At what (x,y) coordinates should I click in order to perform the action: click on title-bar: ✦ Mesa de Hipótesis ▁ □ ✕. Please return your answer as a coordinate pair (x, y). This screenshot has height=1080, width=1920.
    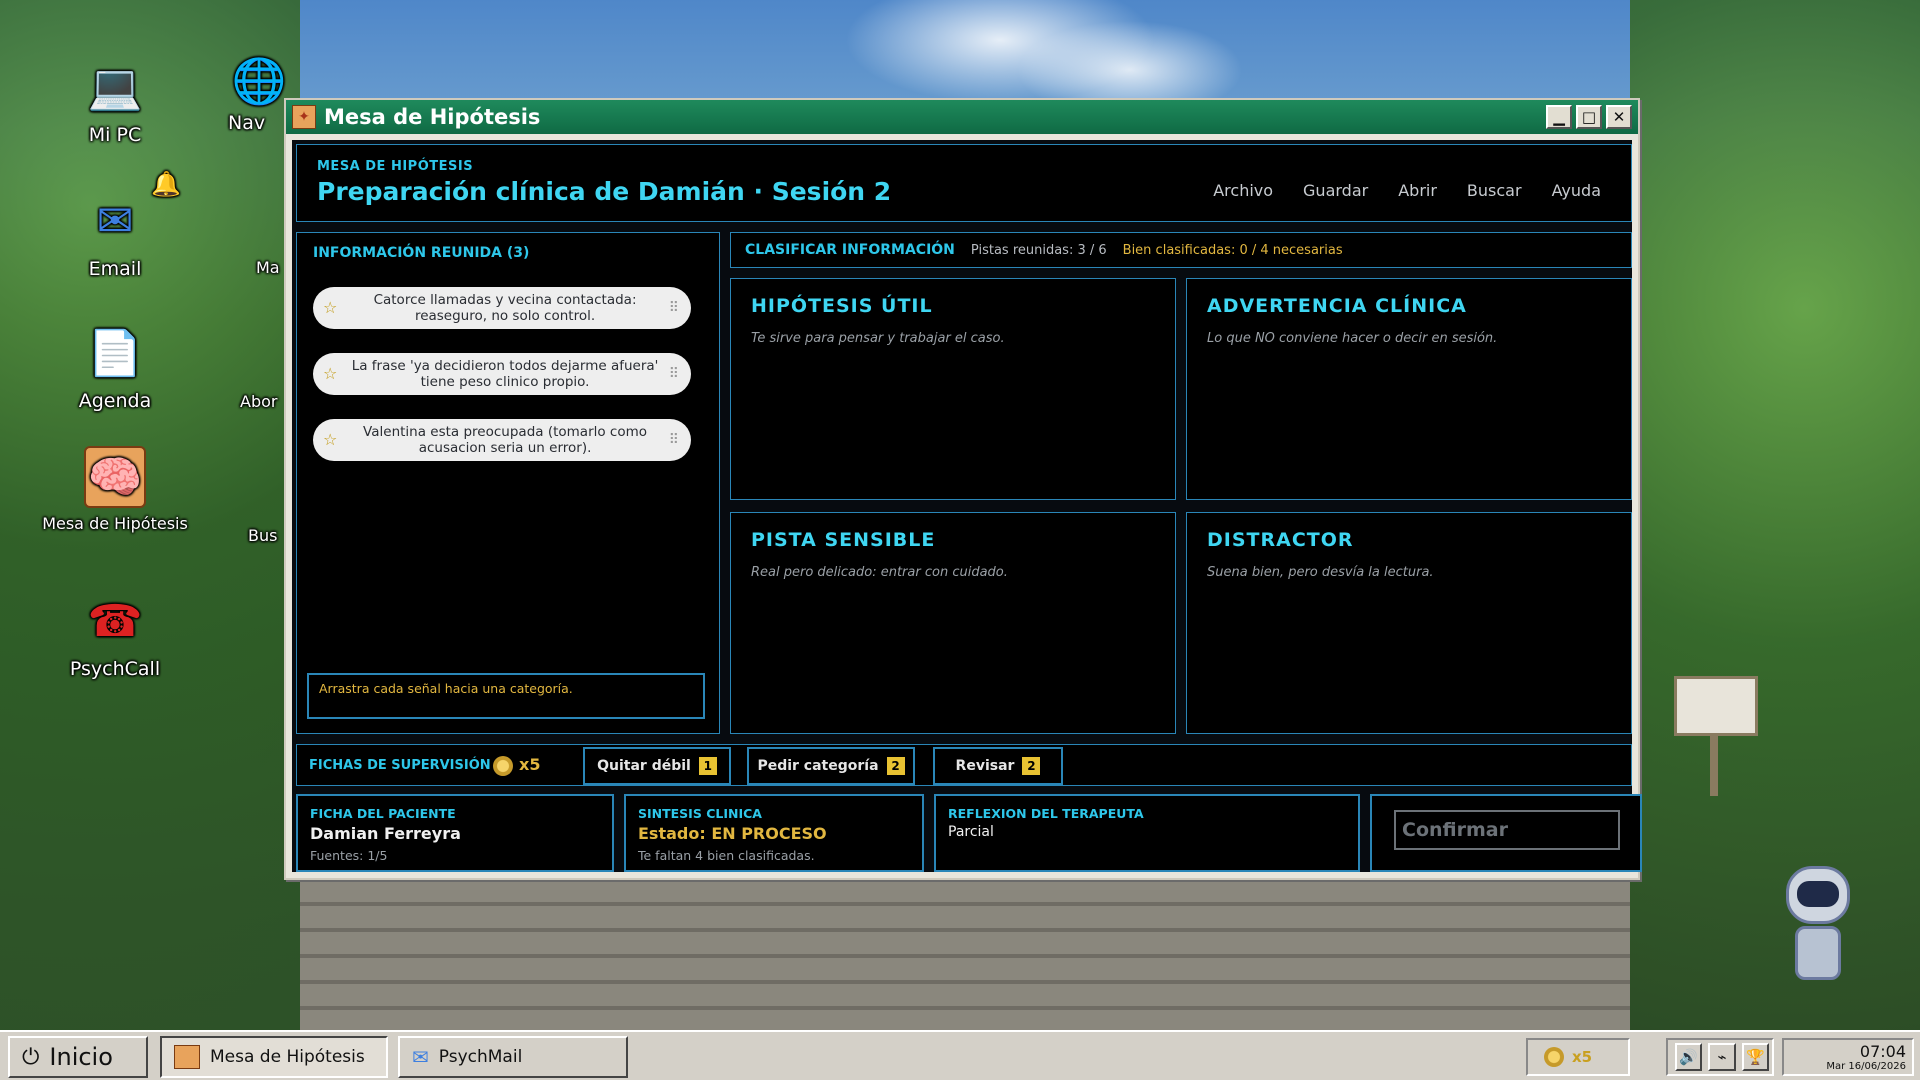
    Looking at the image, I should click on (962, 117).